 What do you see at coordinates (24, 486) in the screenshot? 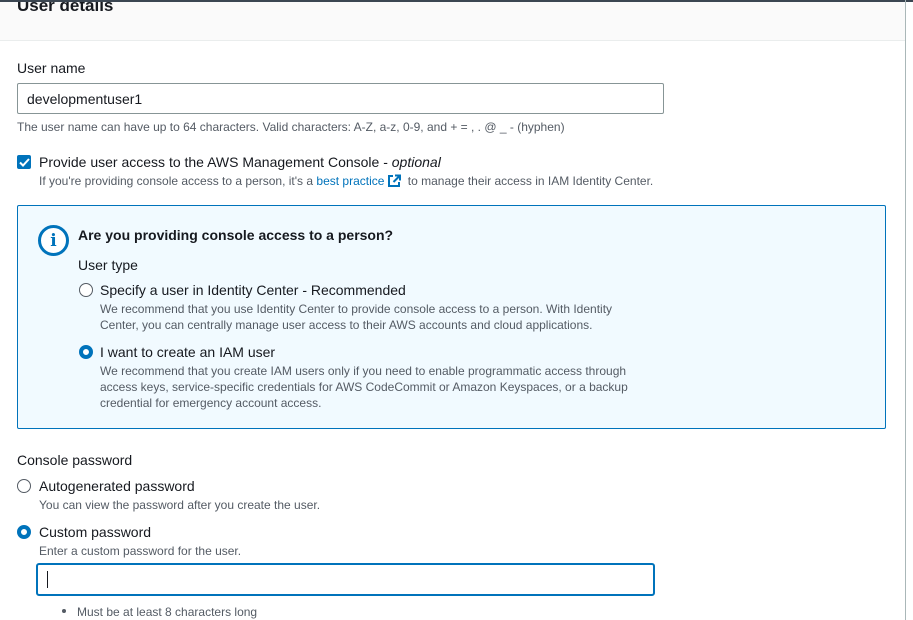
I see `autogenerated-password-radio` at bounding box center [24, 486].